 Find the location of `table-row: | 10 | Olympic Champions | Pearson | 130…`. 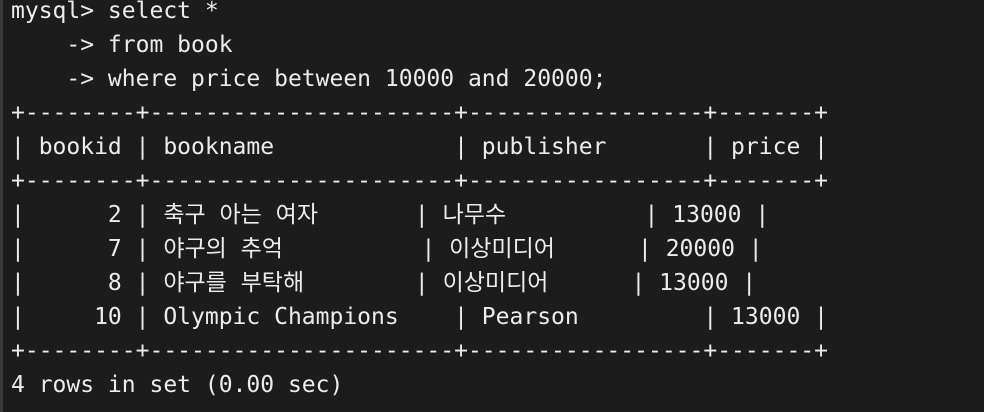

table-row: | 10 | Olympic Champions | Pearson | 130… is located at coordinates (419, 317).